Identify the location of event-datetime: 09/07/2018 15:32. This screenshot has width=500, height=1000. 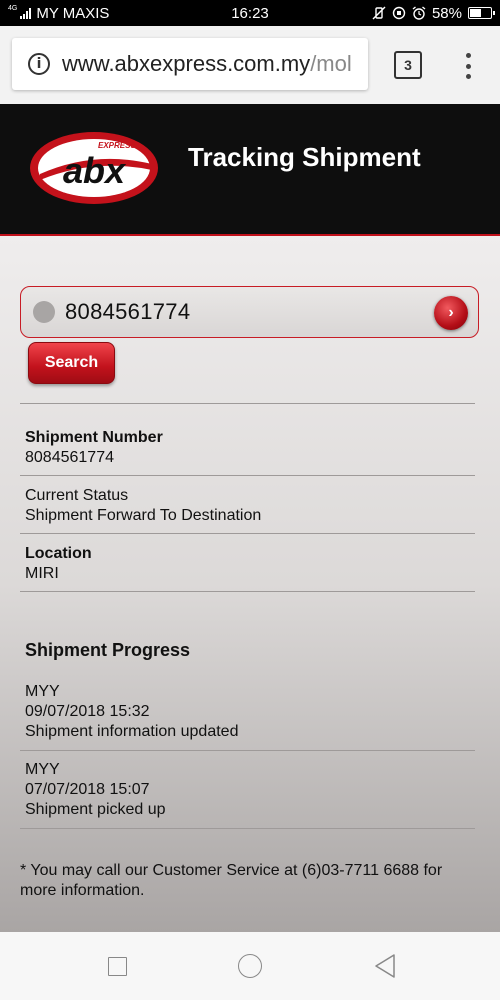
(87, 711).